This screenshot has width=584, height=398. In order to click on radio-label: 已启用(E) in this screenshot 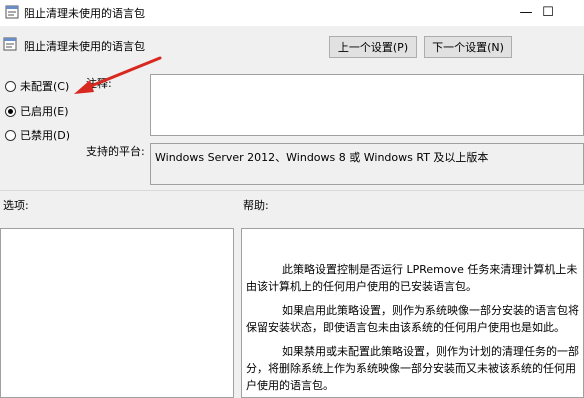, I will do `click(44, 111)`.